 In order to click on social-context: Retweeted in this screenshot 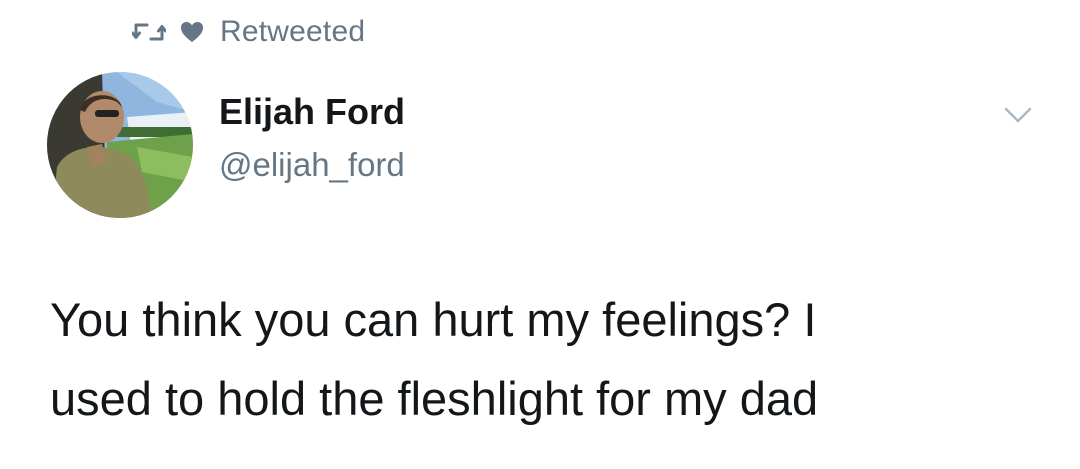, I will do `click(248, 32)`.